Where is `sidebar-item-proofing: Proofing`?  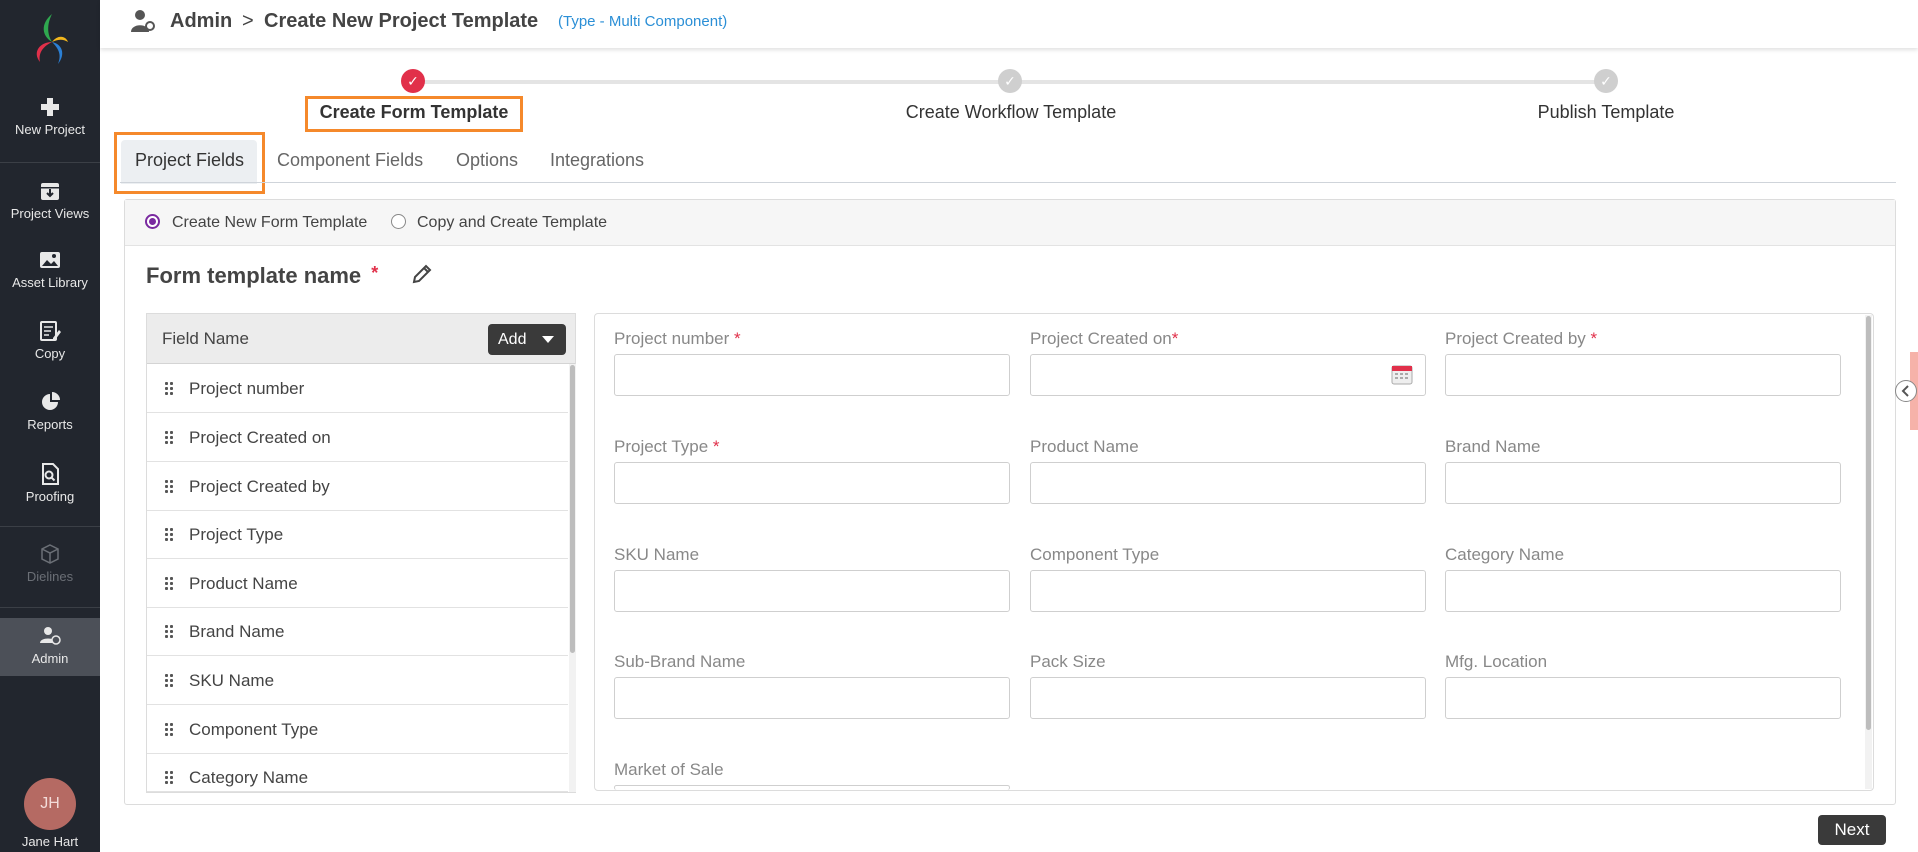 sidebar-item-proofing: Proofing is located at coordinates (50, 498).